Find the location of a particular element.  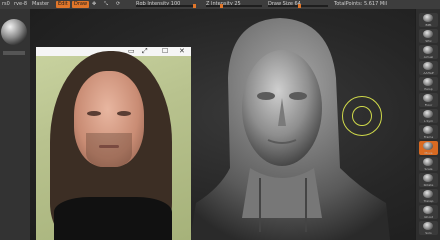

photo-beard is located at coordinates (109, 150).